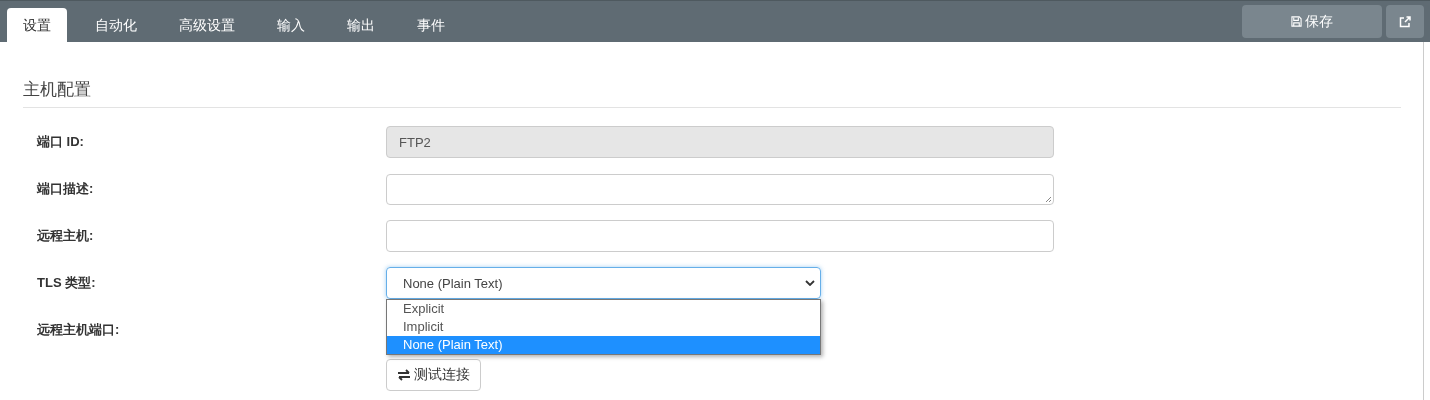  Describe the element at coordinates (603, 309) in the screenshot. I see `dropdown-option: Explicit` at that location.